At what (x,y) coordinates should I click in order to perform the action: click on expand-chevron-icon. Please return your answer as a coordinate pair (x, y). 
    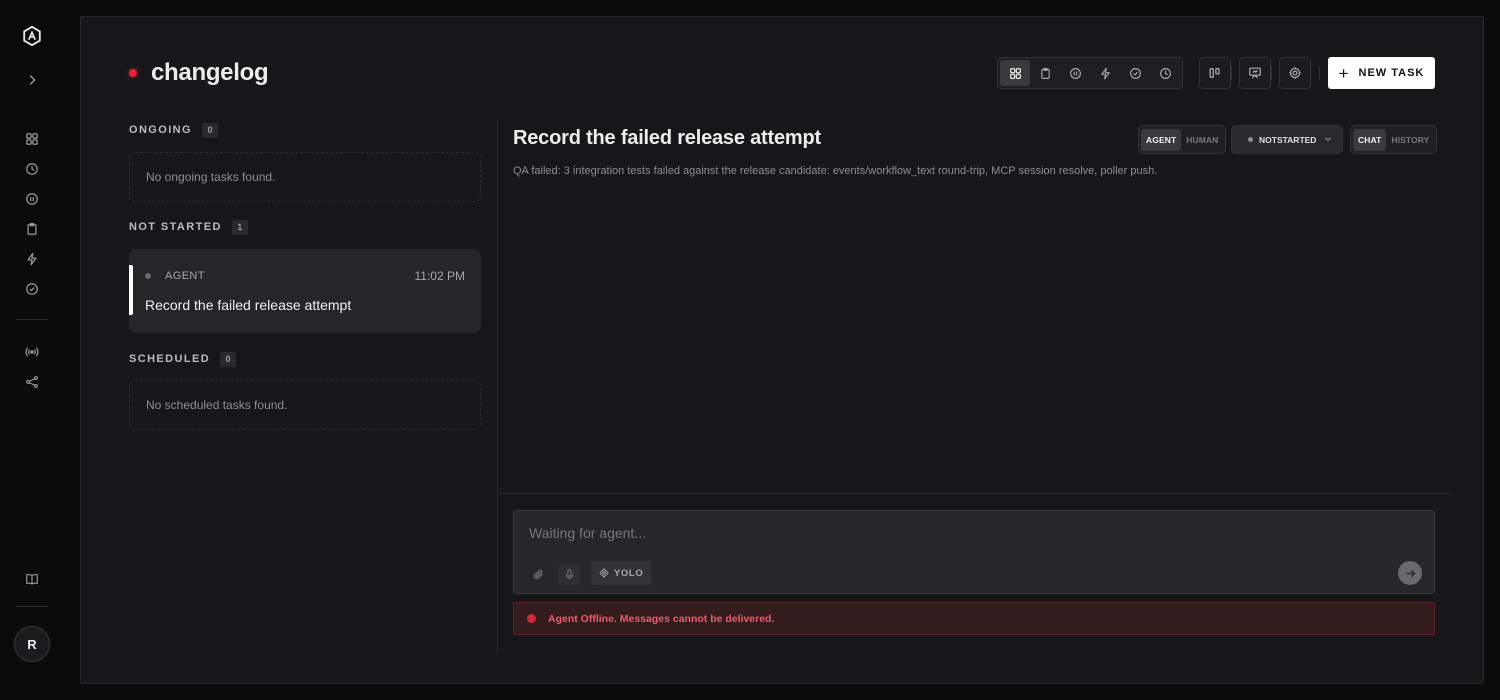
    Looking at the image, I should click on (32, 80).